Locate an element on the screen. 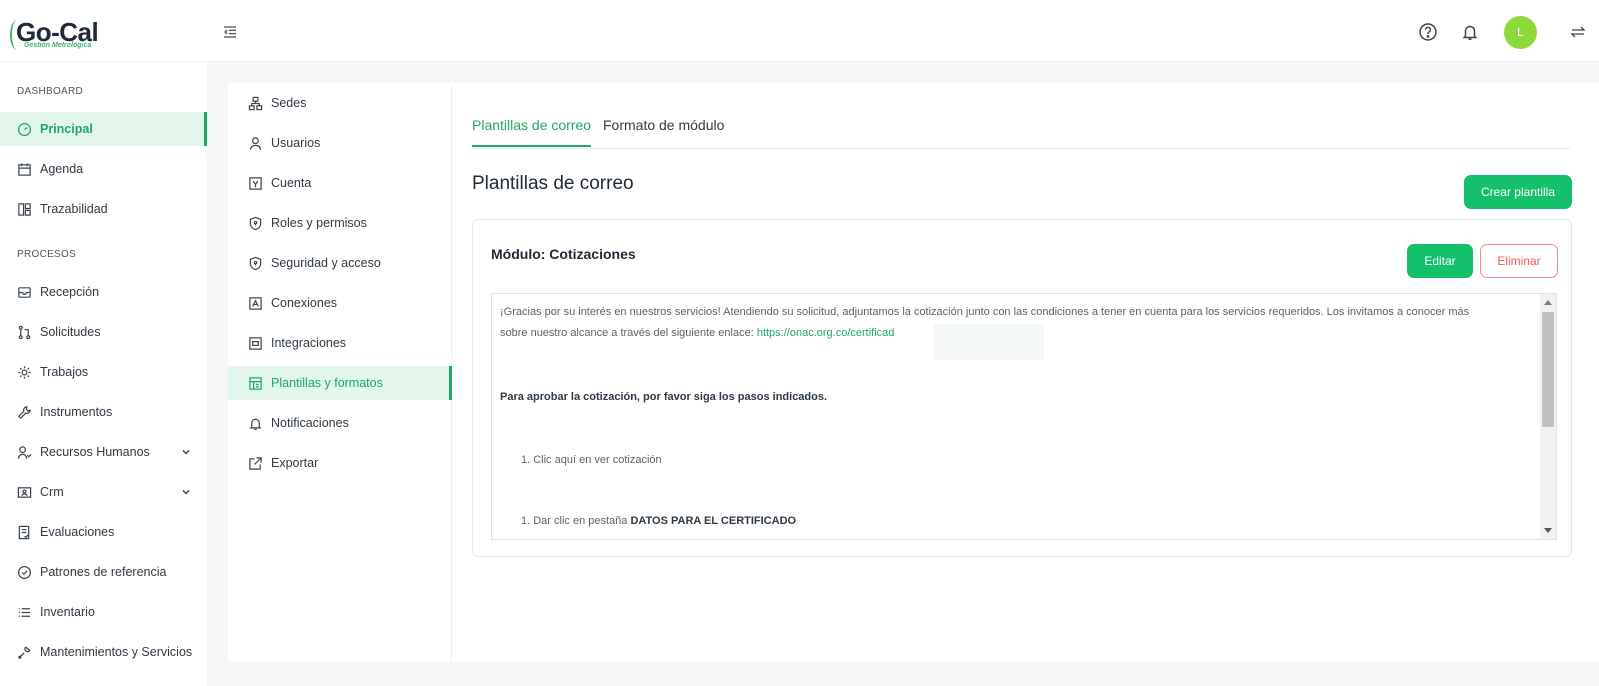  tabs: Plantillas de correo Formato de módulo is located at coordinates (1021, 127).